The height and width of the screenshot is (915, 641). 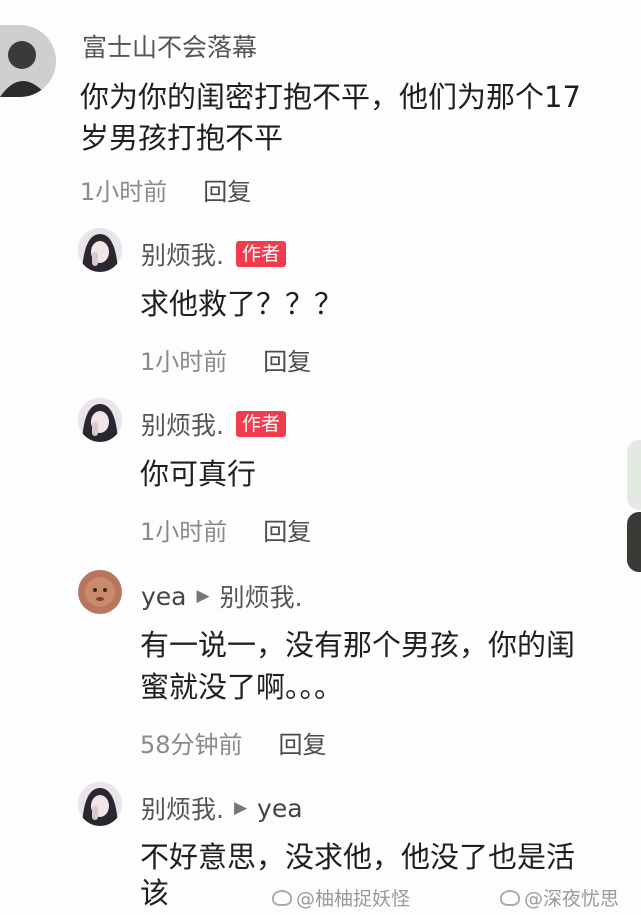 What do you see at coordinates (261, 596) in the screenshot?
I see `reply-target-username: 别烦我.` at bounding box center [261, 596].